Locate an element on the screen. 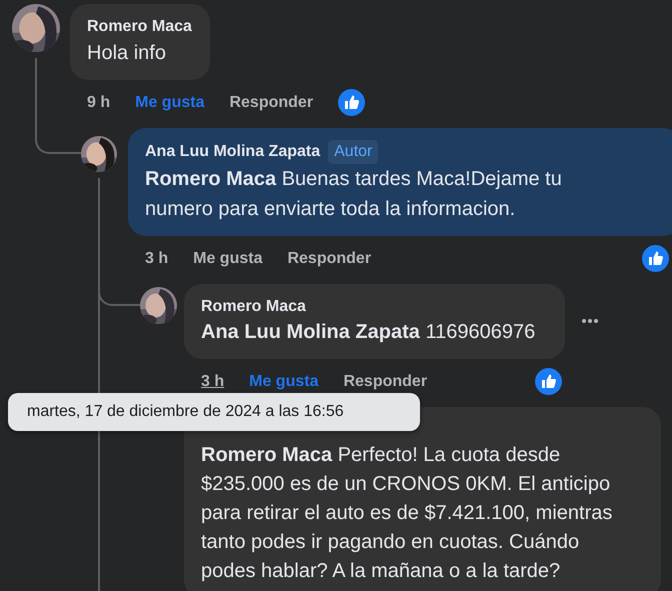 The width and height of the screenshot is (672, 591). comment-text: Hola info is located at coordinates (127, 53).